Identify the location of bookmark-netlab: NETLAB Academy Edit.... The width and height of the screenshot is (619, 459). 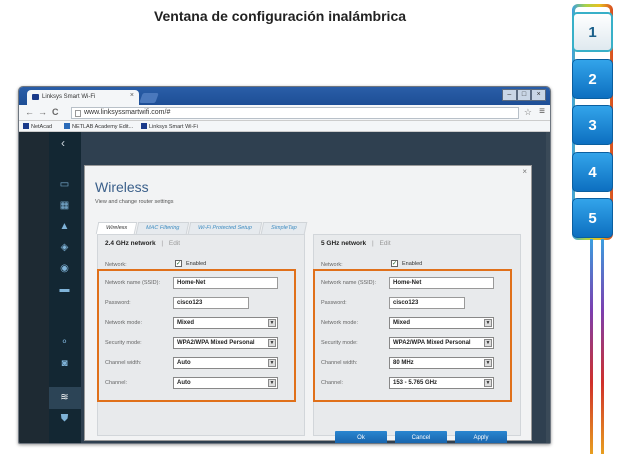
(98, 126).